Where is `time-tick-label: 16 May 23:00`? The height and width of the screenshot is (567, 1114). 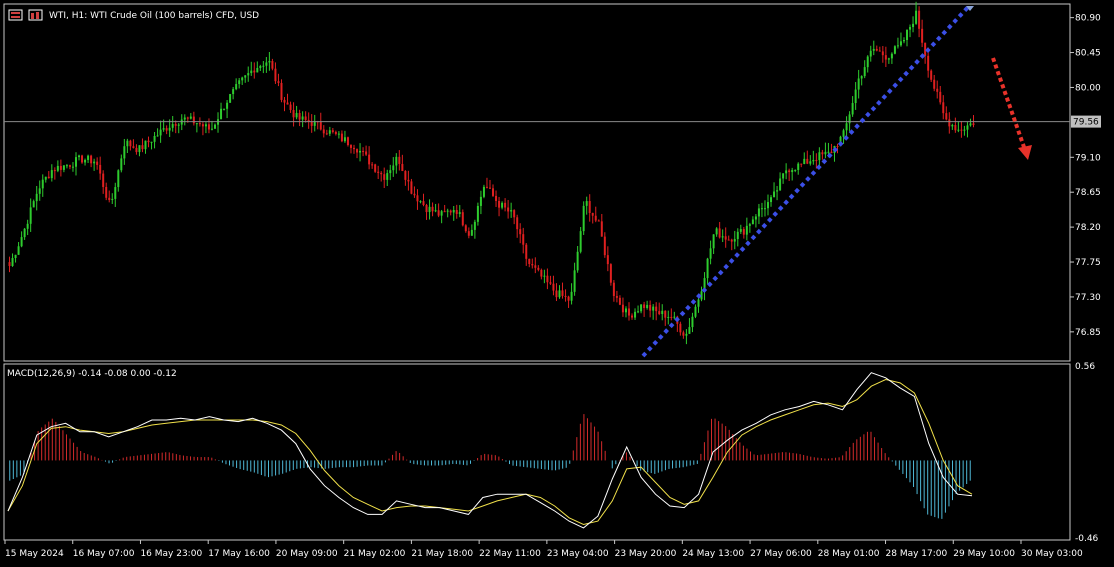 time-tick-label: 16 May 23:00 is located at coordinates (171, 554).